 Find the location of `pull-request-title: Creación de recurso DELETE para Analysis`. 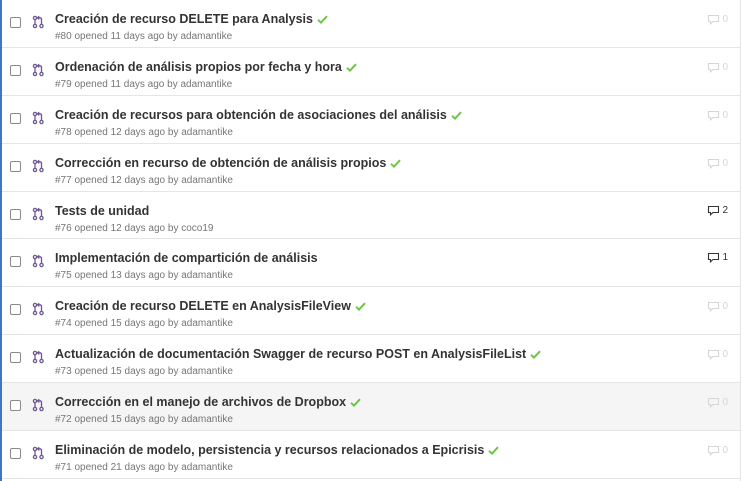

pull-request-title: Creación de recurso DELETE para Analysis is located at coordinates (191, 19).